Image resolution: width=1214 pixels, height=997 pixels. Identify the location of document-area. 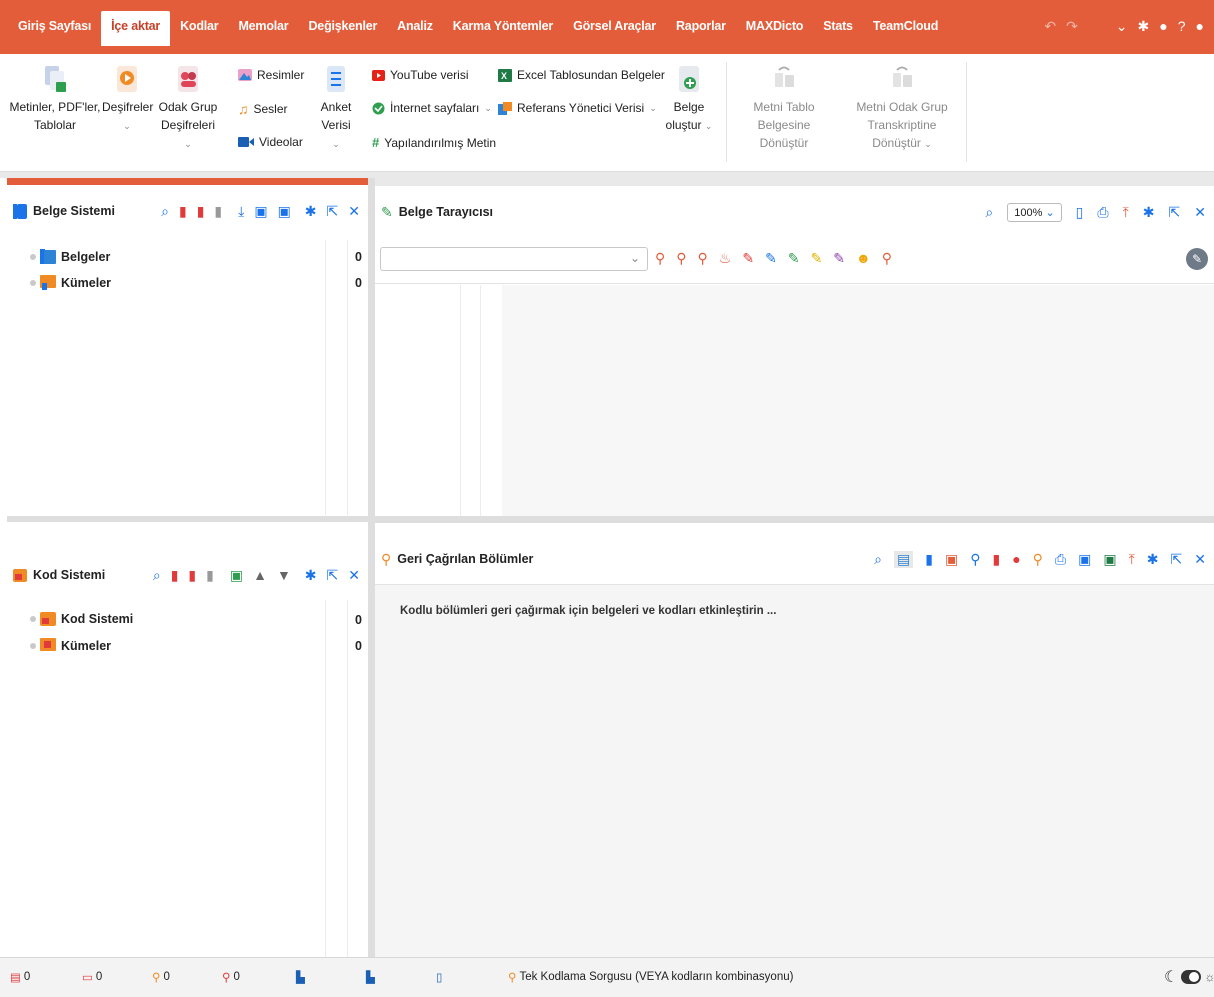
(858, 400).